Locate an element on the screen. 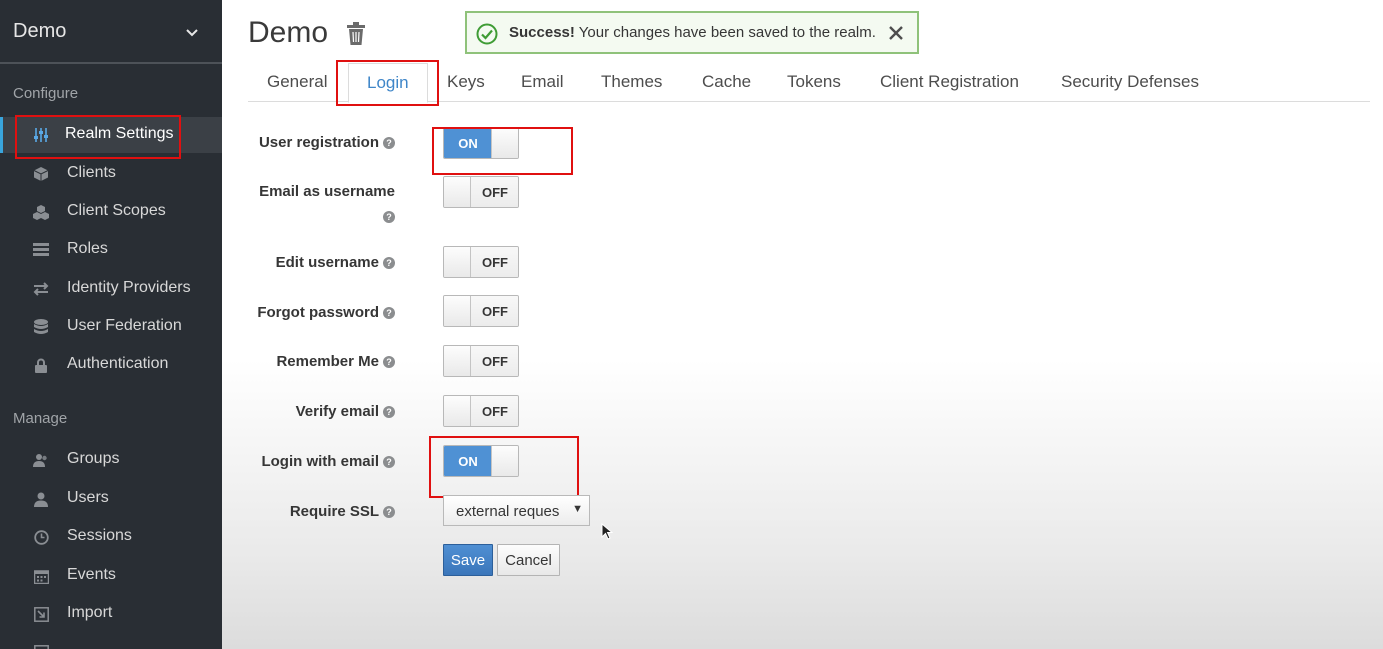  nav-item-realm-settings: Realm Settings is located at coordinates (111, 135).